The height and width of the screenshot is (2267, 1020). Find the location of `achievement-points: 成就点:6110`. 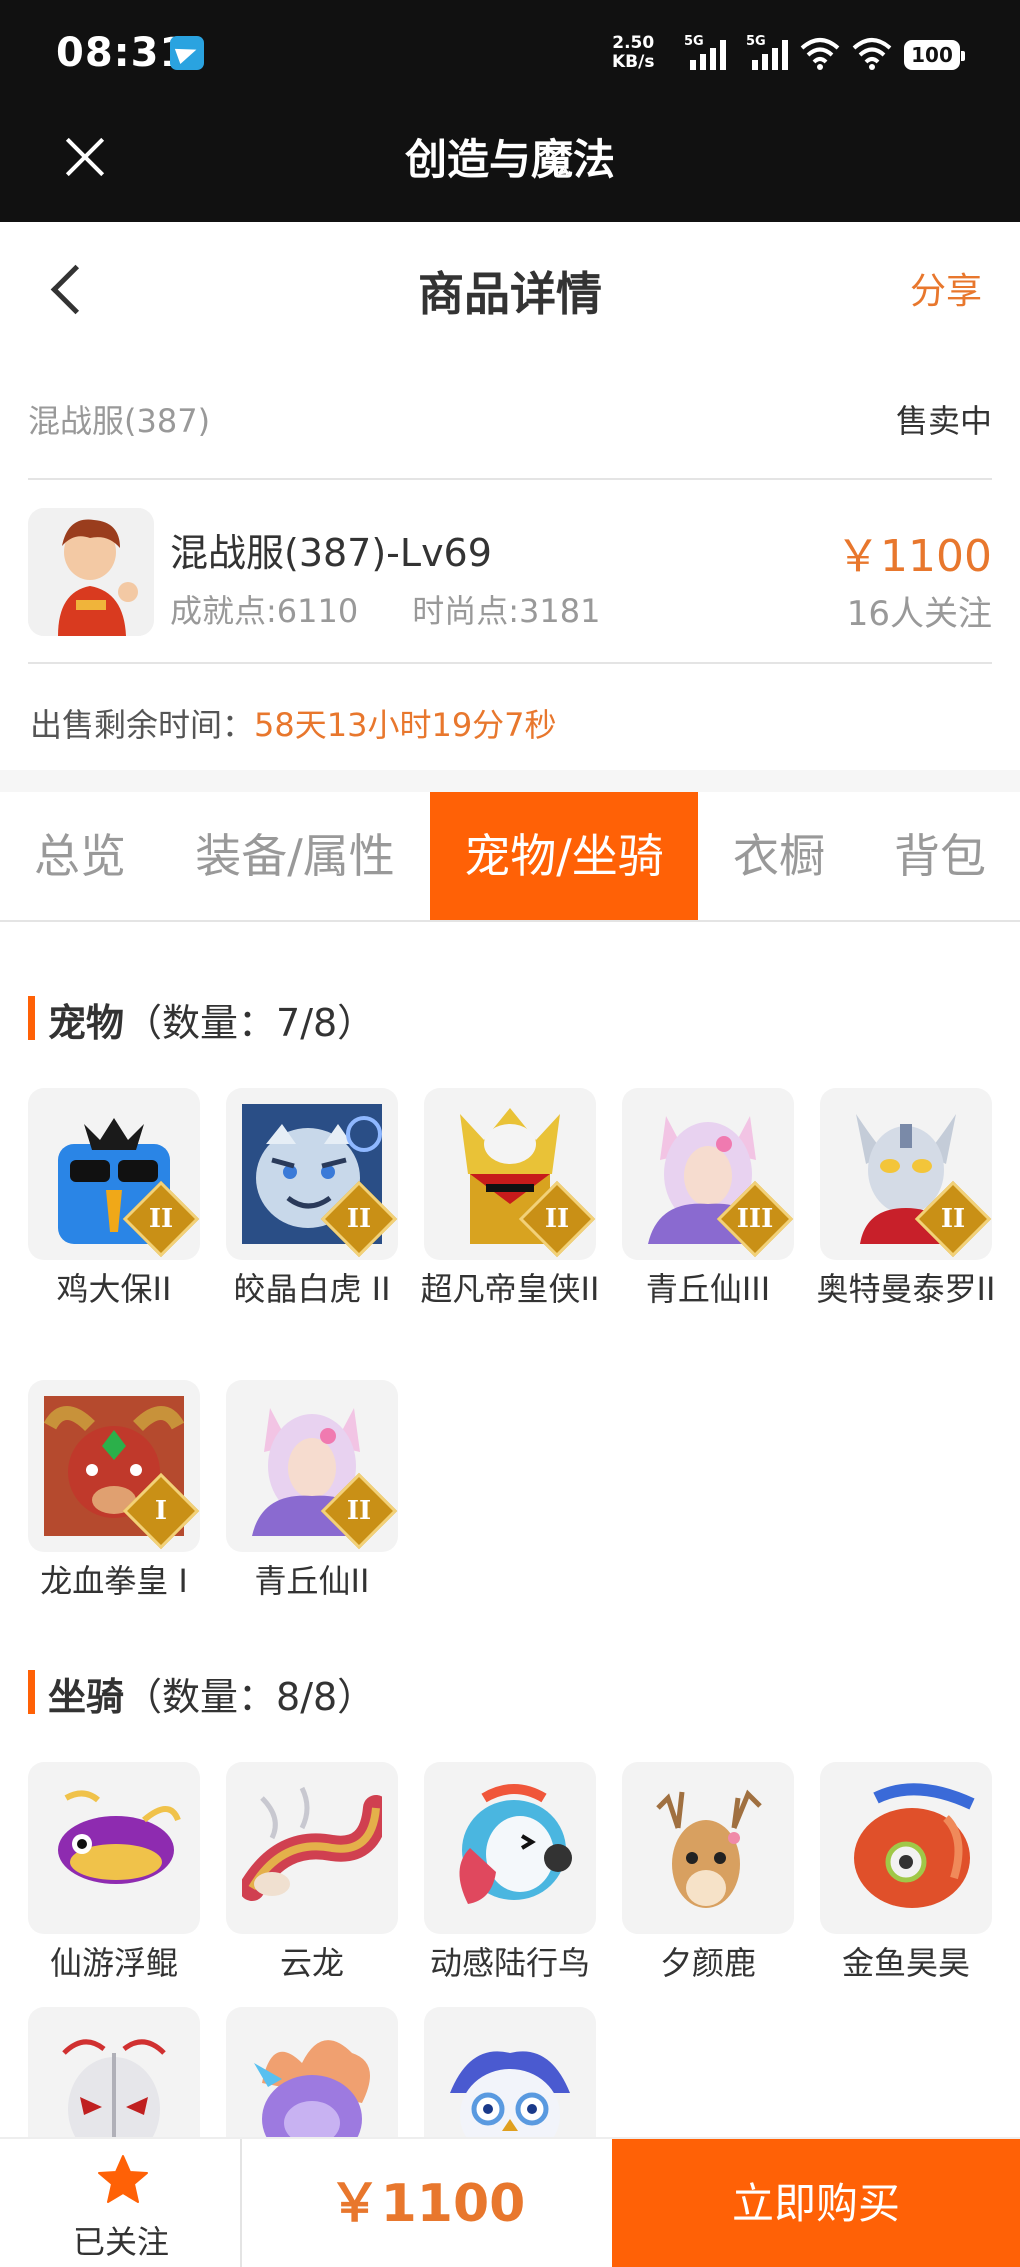

achievement-points: 成就点:6110 is located at coordinates (264, 611).